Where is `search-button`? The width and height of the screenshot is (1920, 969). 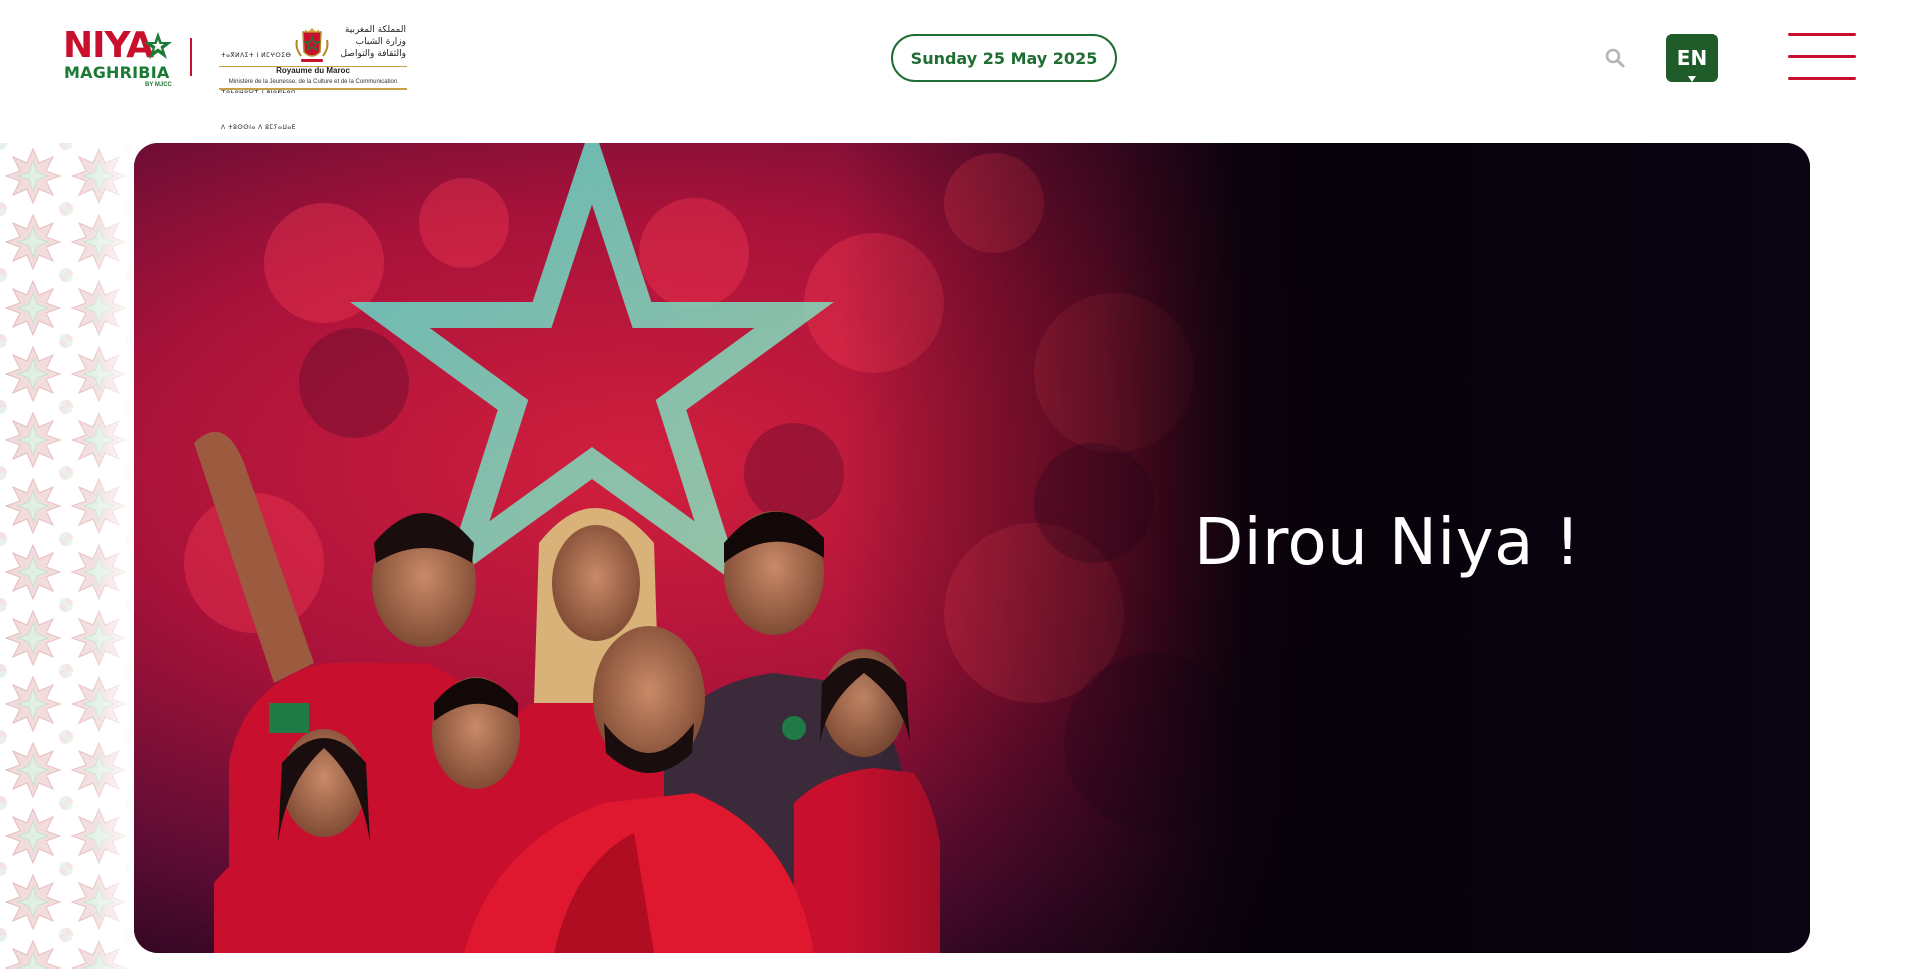 search-button is located at coordinates (1615, 58).